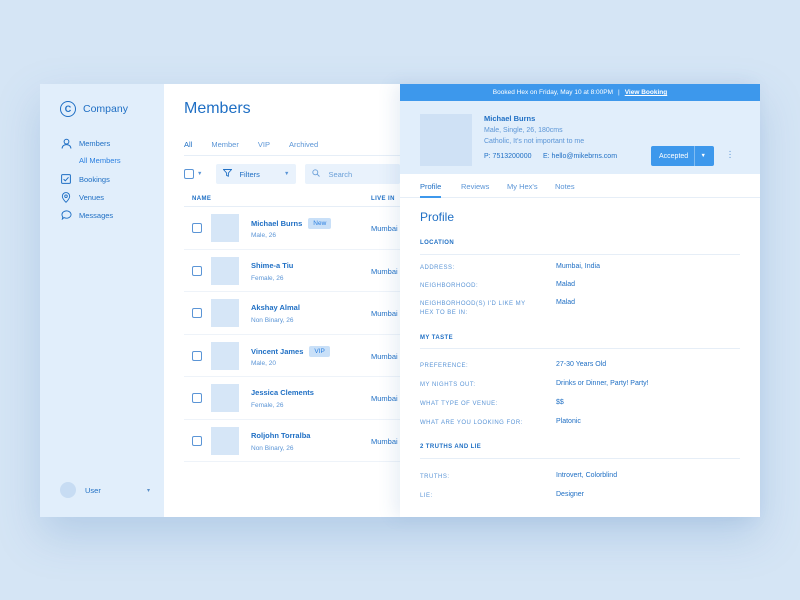 The image size is (800, 600). I want to click on sidebar-item-messages: Messages, so click(90, 215).